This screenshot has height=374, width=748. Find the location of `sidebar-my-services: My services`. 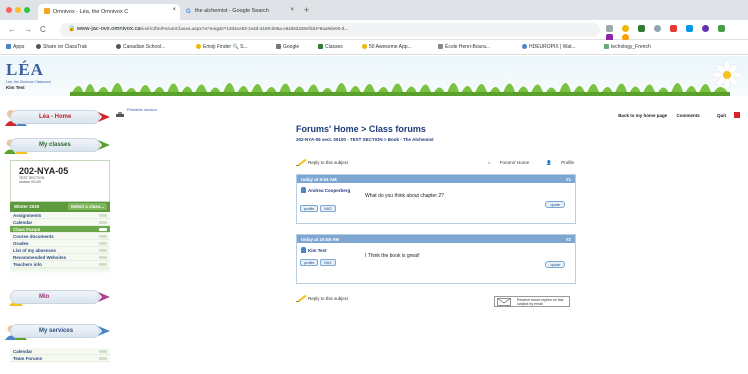

sidebar-my-services: My services is located at coordinates (58, 331).